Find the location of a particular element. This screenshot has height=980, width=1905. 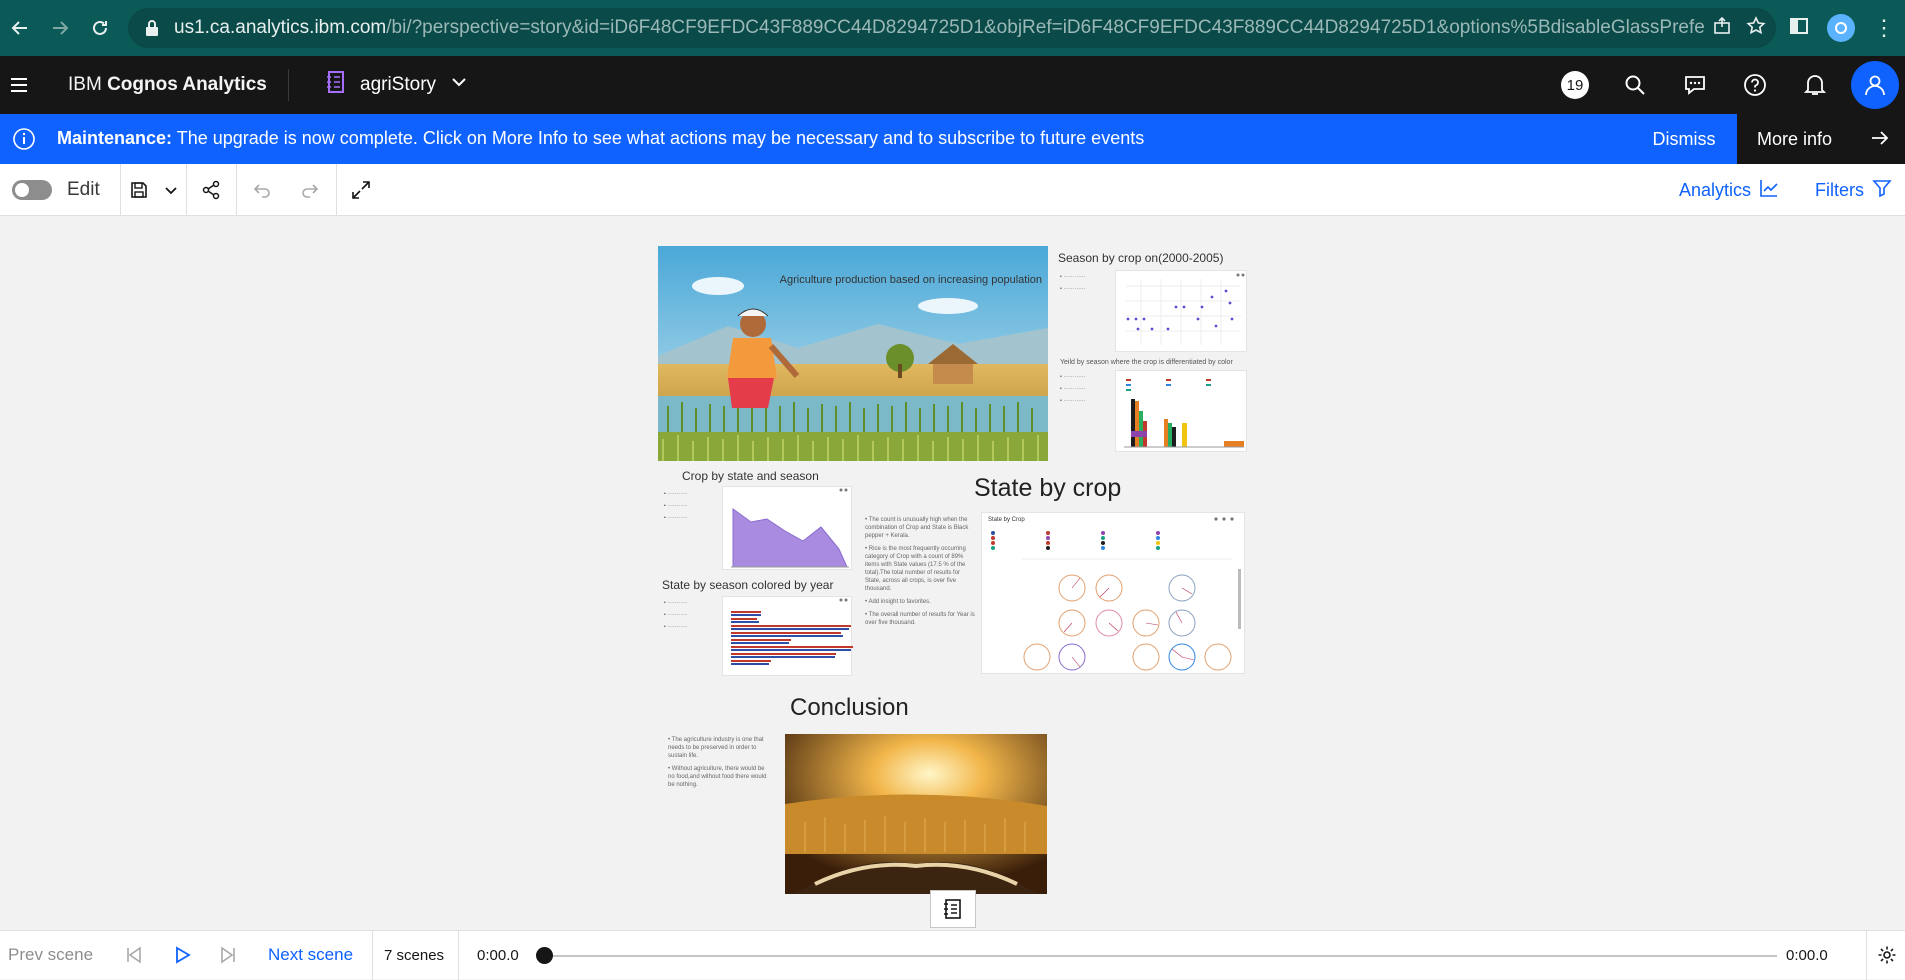

crop-by-state-notes: ▪ ··········· ▪ ··········· ▪ ··········· is located at coordinates (676, 506).